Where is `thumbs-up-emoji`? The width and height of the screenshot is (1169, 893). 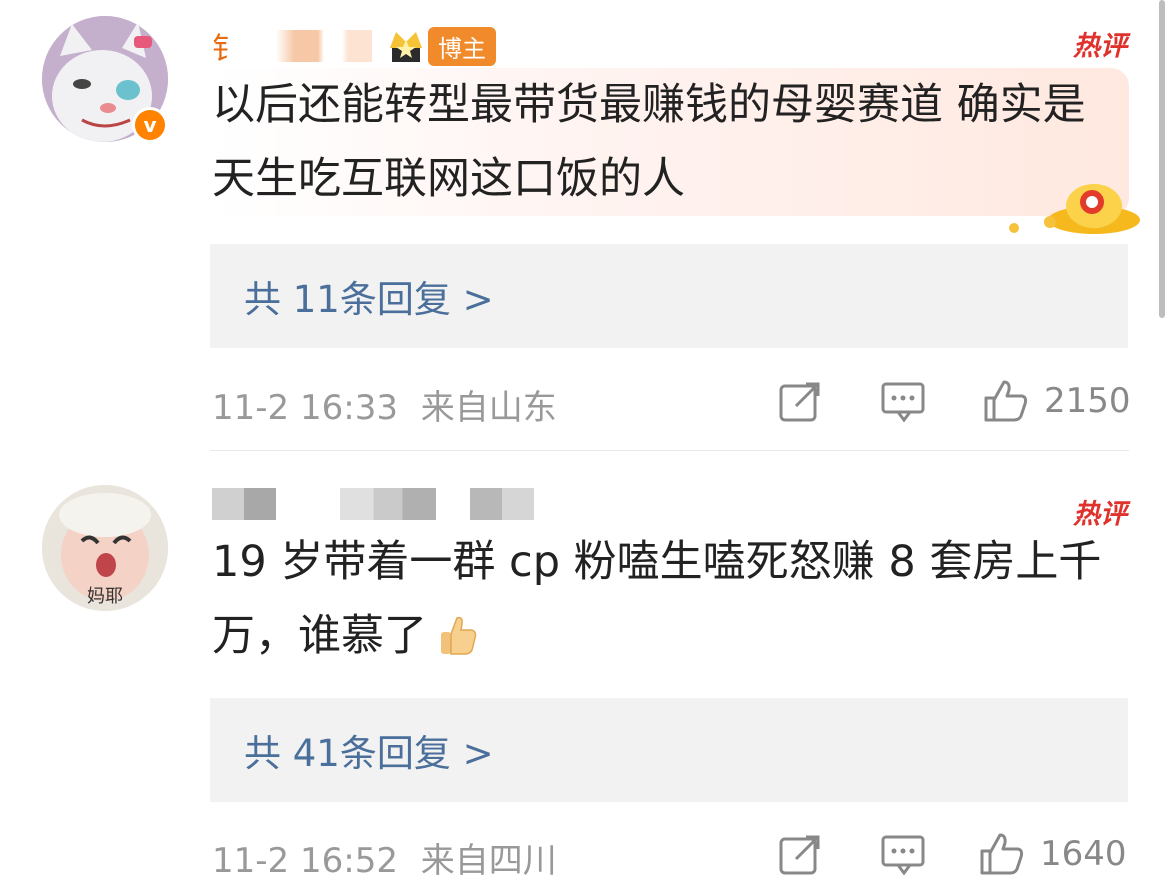
thumbs-up-emoji is located at coordinates (459, 635).